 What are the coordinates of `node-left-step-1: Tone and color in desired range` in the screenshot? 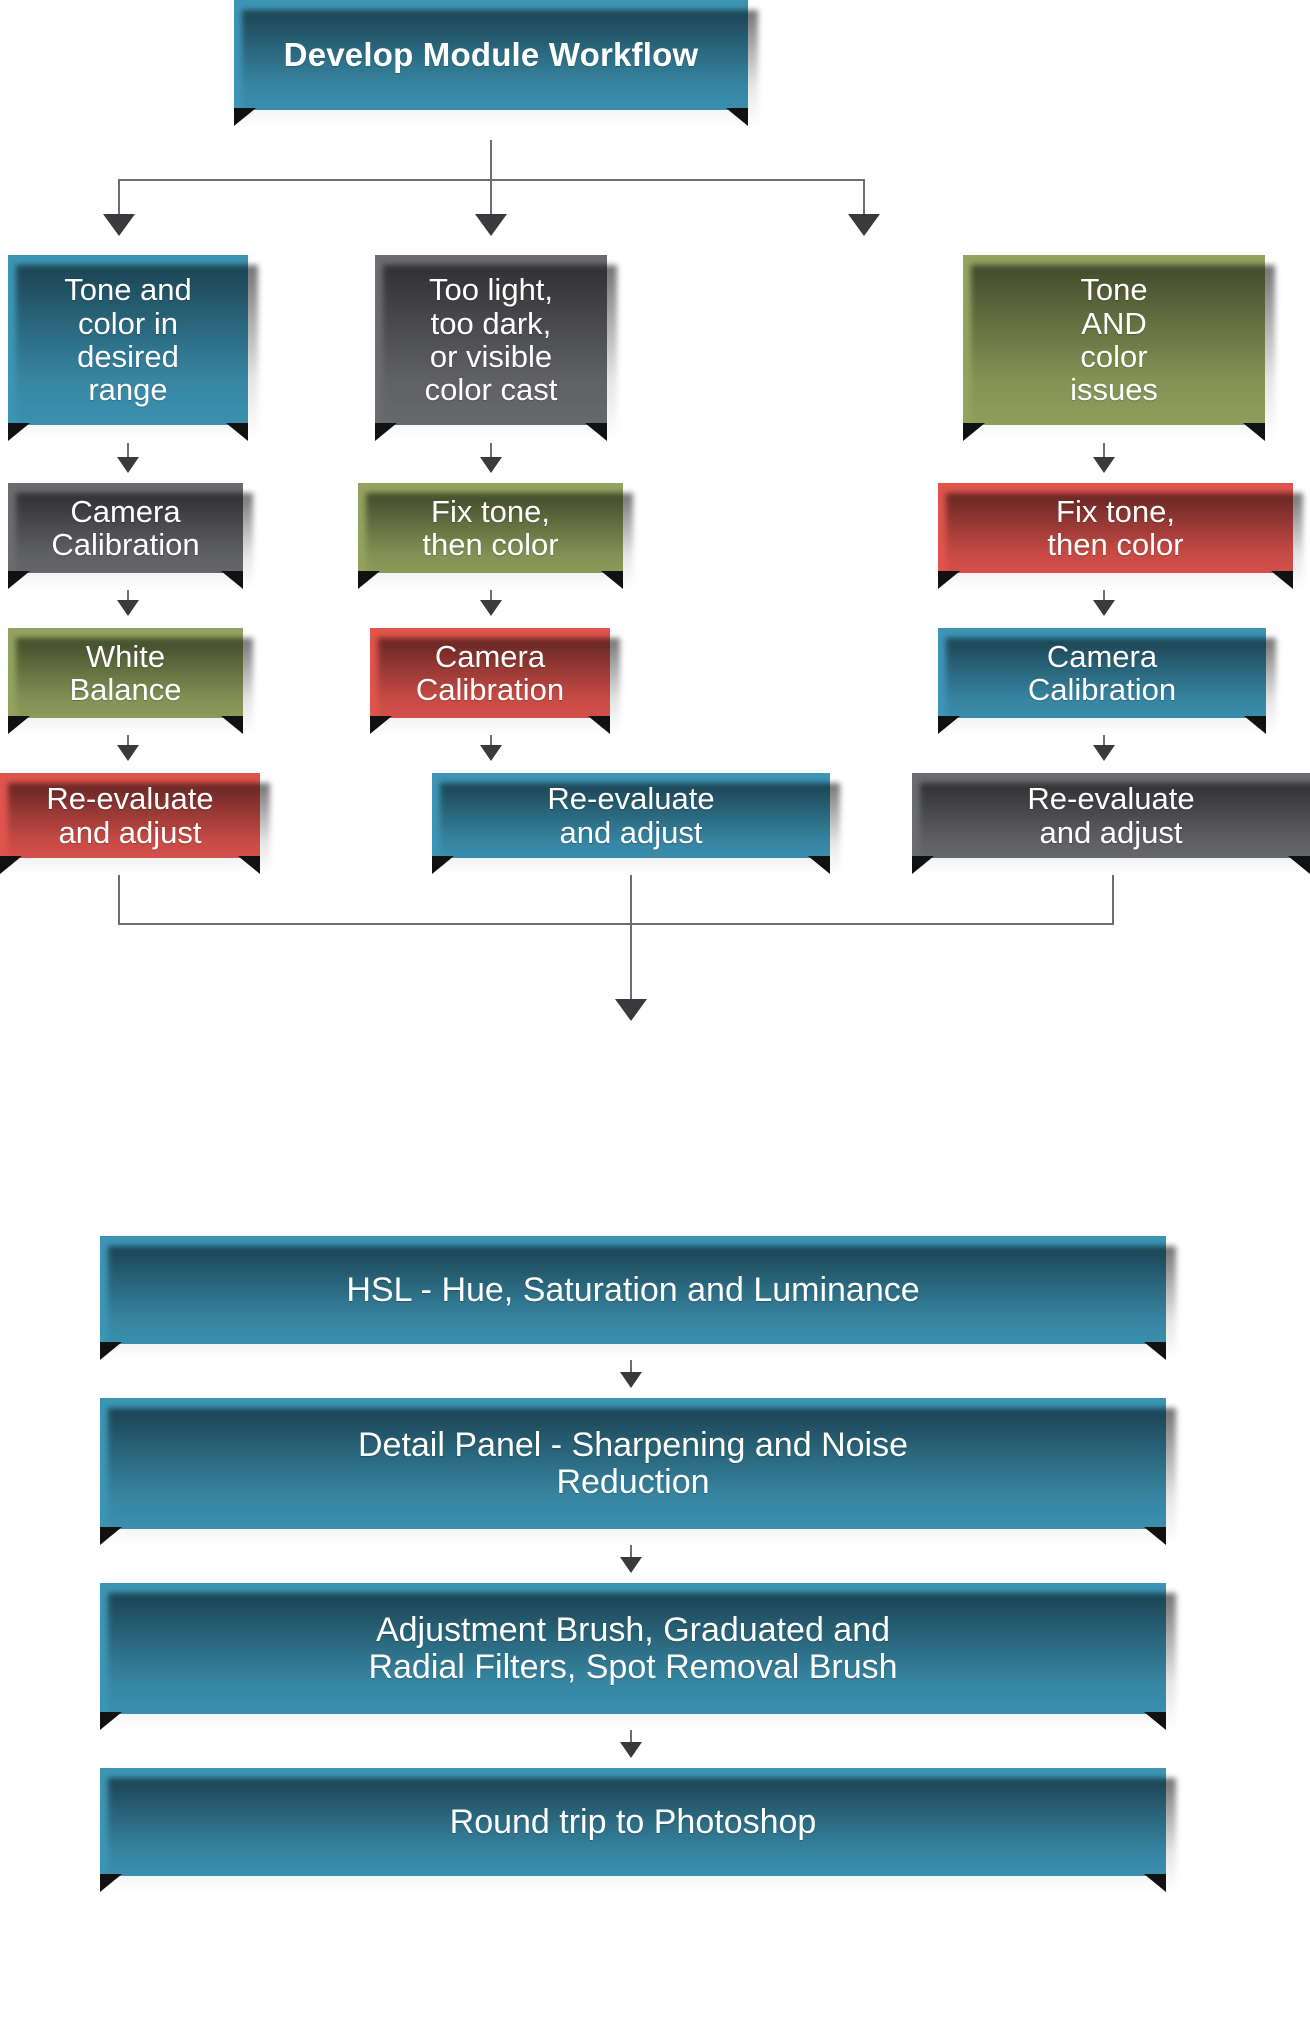 It's located at (128, 348).